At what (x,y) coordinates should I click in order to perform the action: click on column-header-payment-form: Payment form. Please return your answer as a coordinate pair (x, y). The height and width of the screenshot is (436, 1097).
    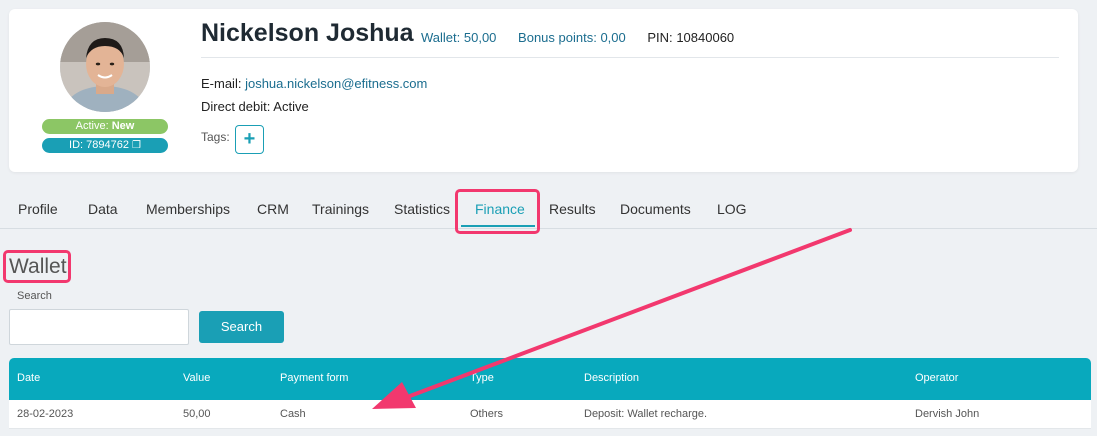
    Looking at the image, I should click on (314, 378).